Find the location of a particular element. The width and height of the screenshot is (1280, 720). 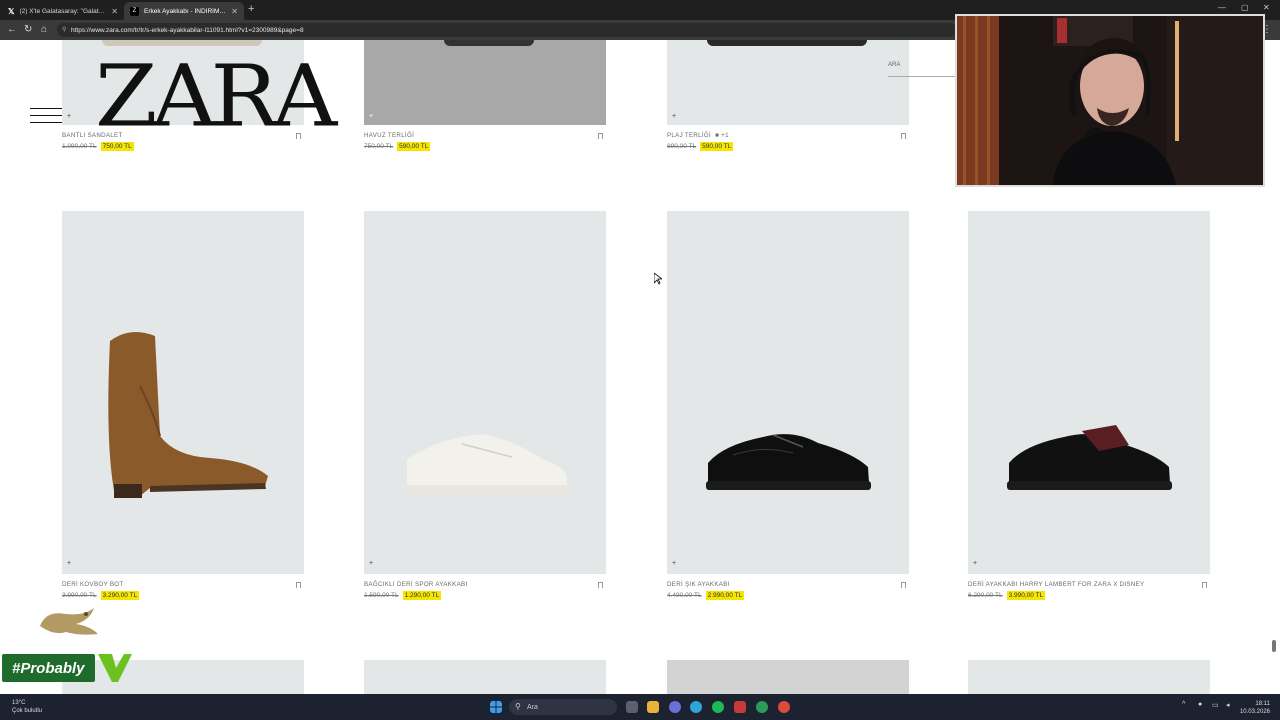

checkmark-logo-icon is located at coordinates (115, 668).